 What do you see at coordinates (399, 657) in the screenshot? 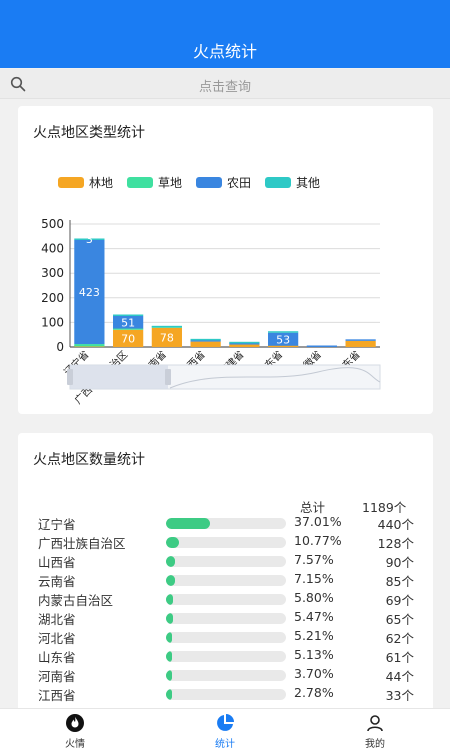
I see `region-count: 61个` at bounding box center [399, 657].